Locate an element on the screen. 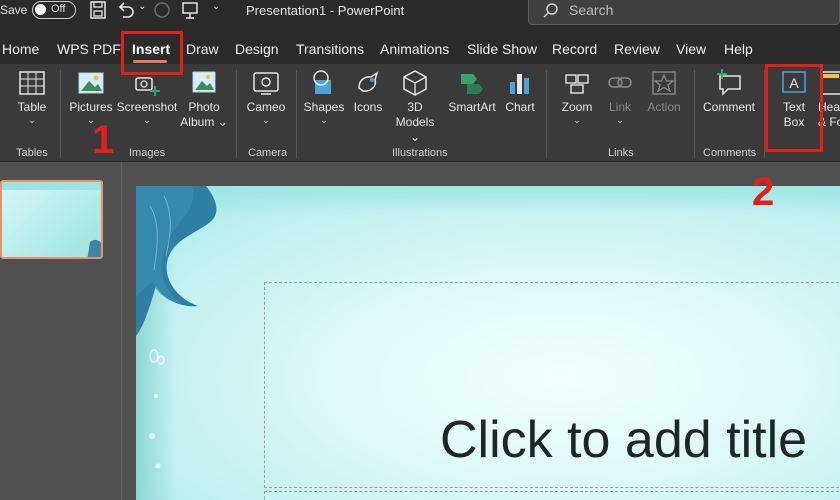 This screenshot has height=500, width=840. toggle-state-text: Off is located at coordinates (58, 9).